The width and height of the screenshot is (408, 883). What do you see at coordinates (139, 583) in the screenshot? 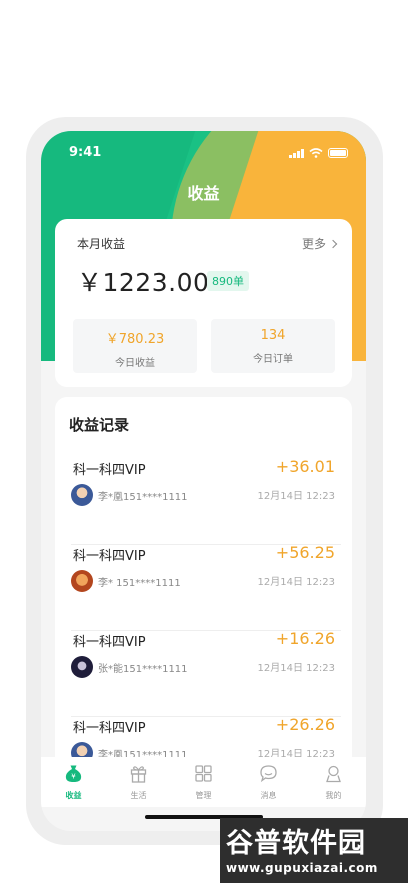
I see `record-user: 李* 151****1111` at bounding box center [139, 583].